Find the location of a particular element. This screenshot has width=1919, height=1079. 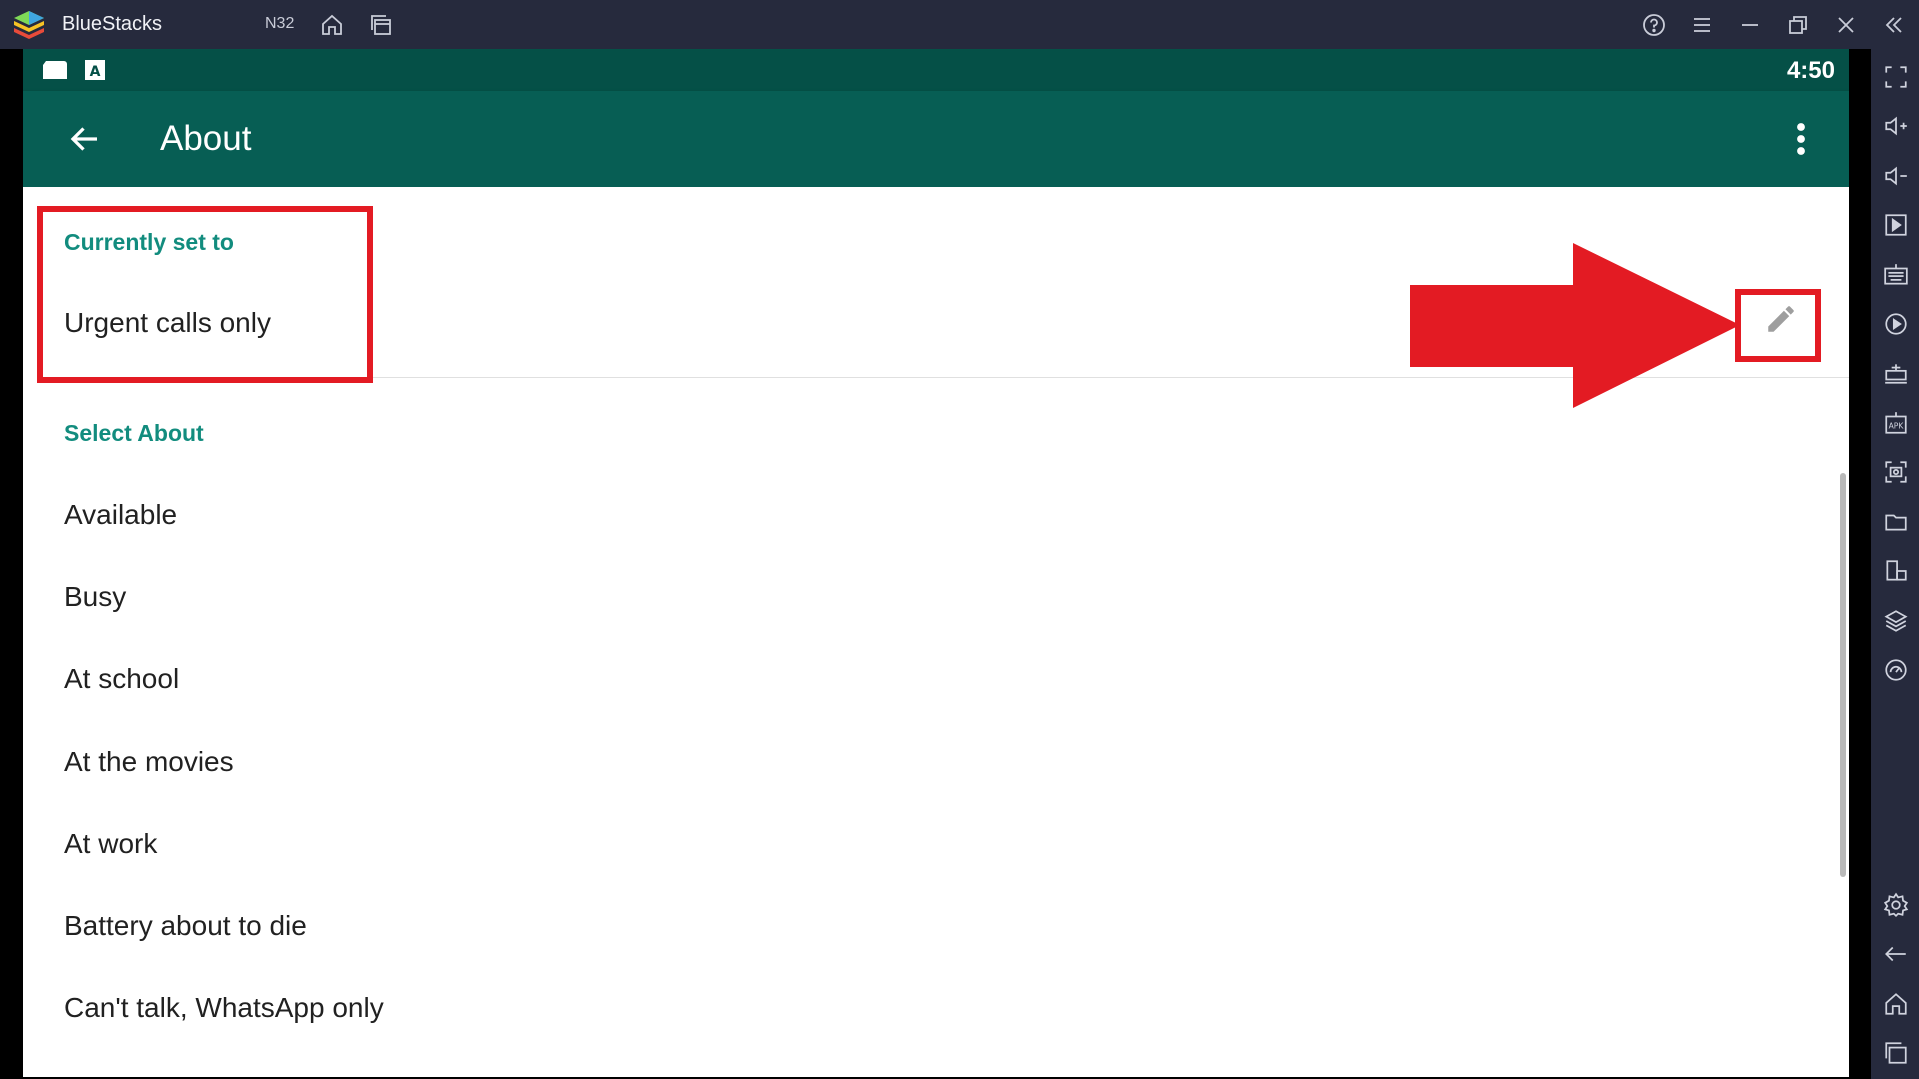

collapse-sidebar-icon is located at coordinates (1894, 25).